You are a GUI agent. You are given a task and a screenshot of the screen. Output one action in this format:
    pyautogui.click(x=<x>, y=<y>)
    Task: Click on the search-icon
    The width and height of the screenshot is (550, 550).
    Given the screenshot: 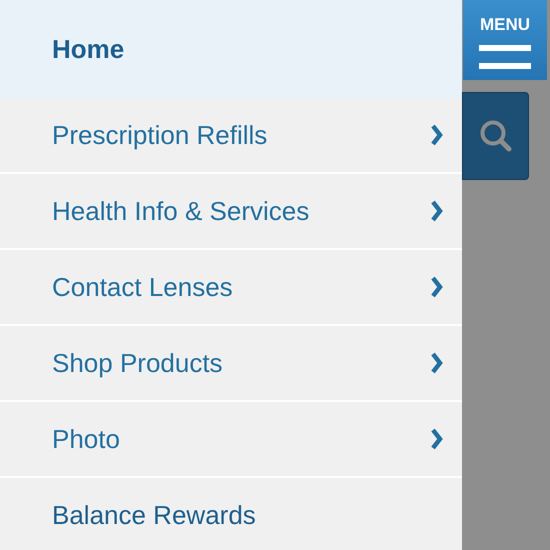 What is the action you would take?
    pyautogui.click(x=496, y=136)
    